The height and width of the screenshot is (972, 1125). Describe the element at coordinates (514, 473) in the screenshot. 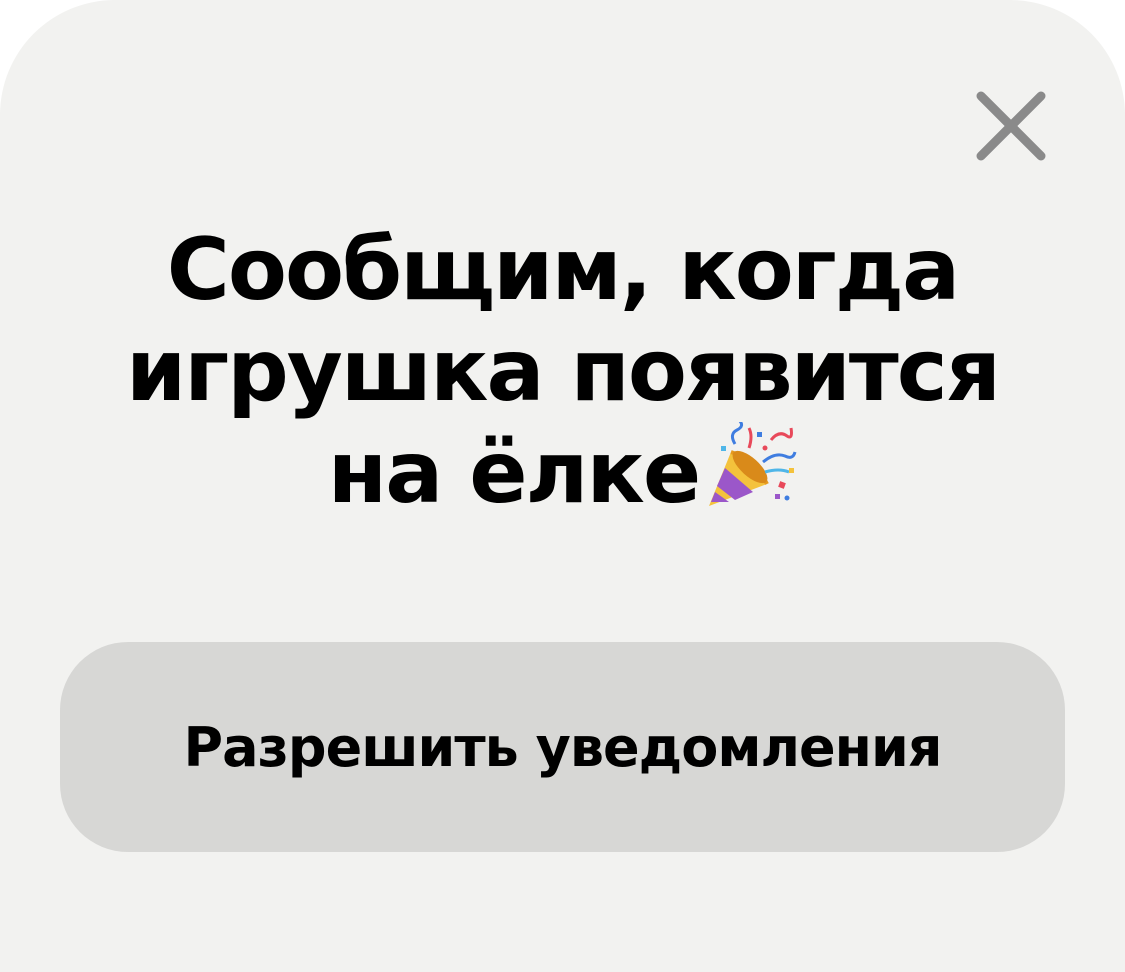

I see `title-line-3: на ёлке` at that location.